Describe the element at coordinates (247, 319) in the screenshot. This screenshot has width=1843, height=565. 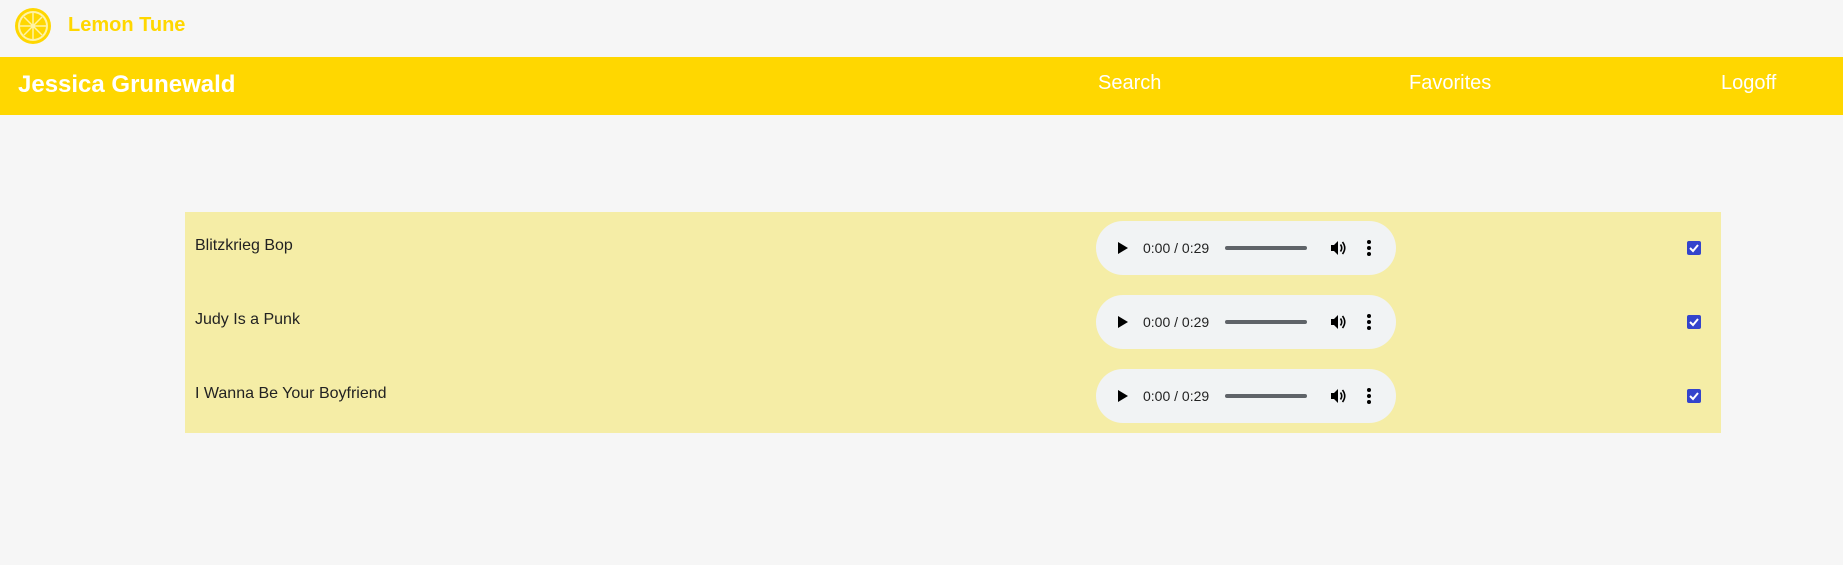
I see `song-title: Judy Is a Punk` at that location.